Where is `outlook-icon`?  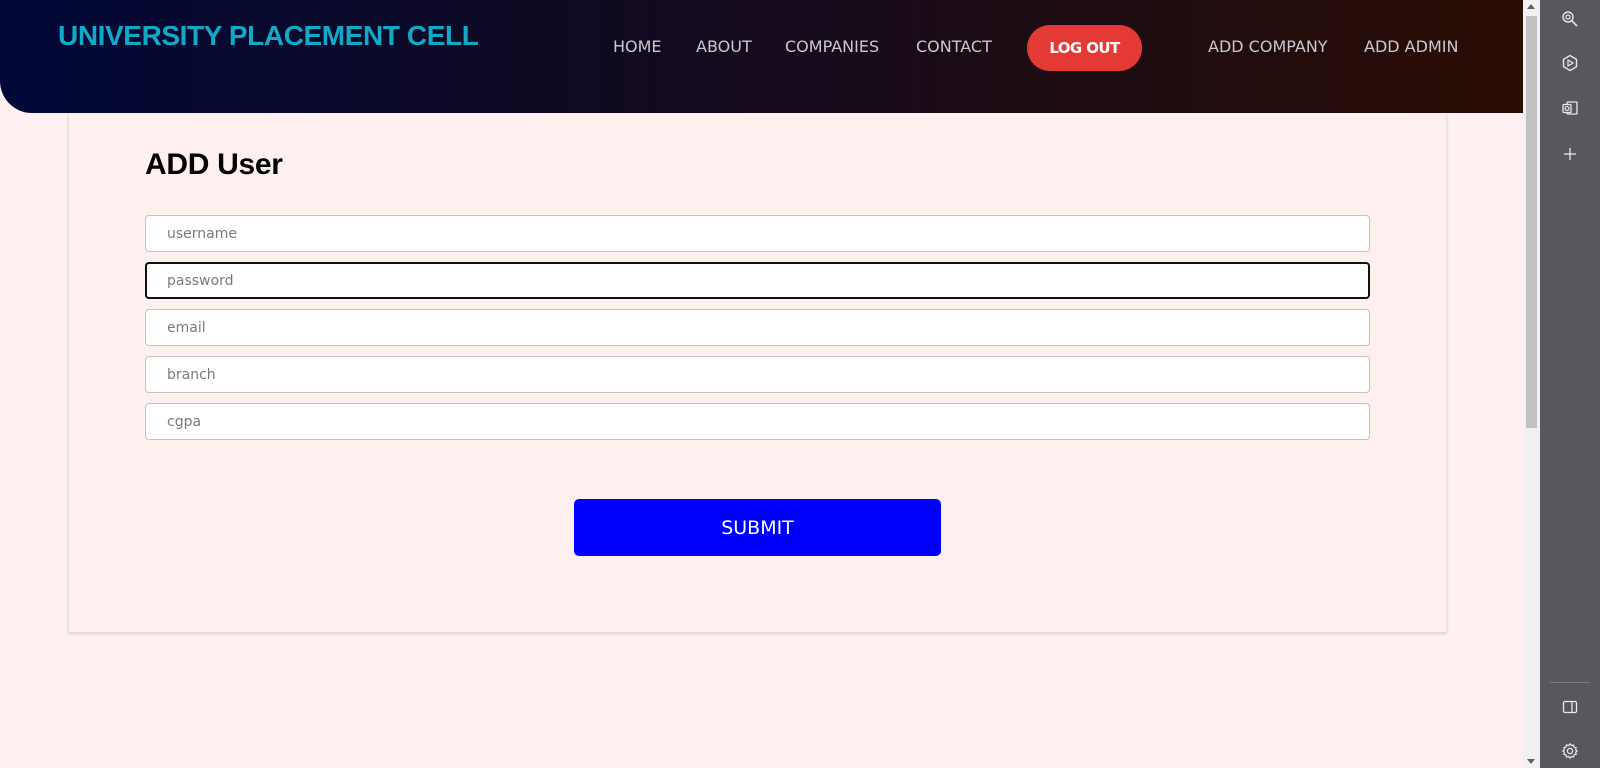 outlook-icon is located at coordinates (1570, 108).